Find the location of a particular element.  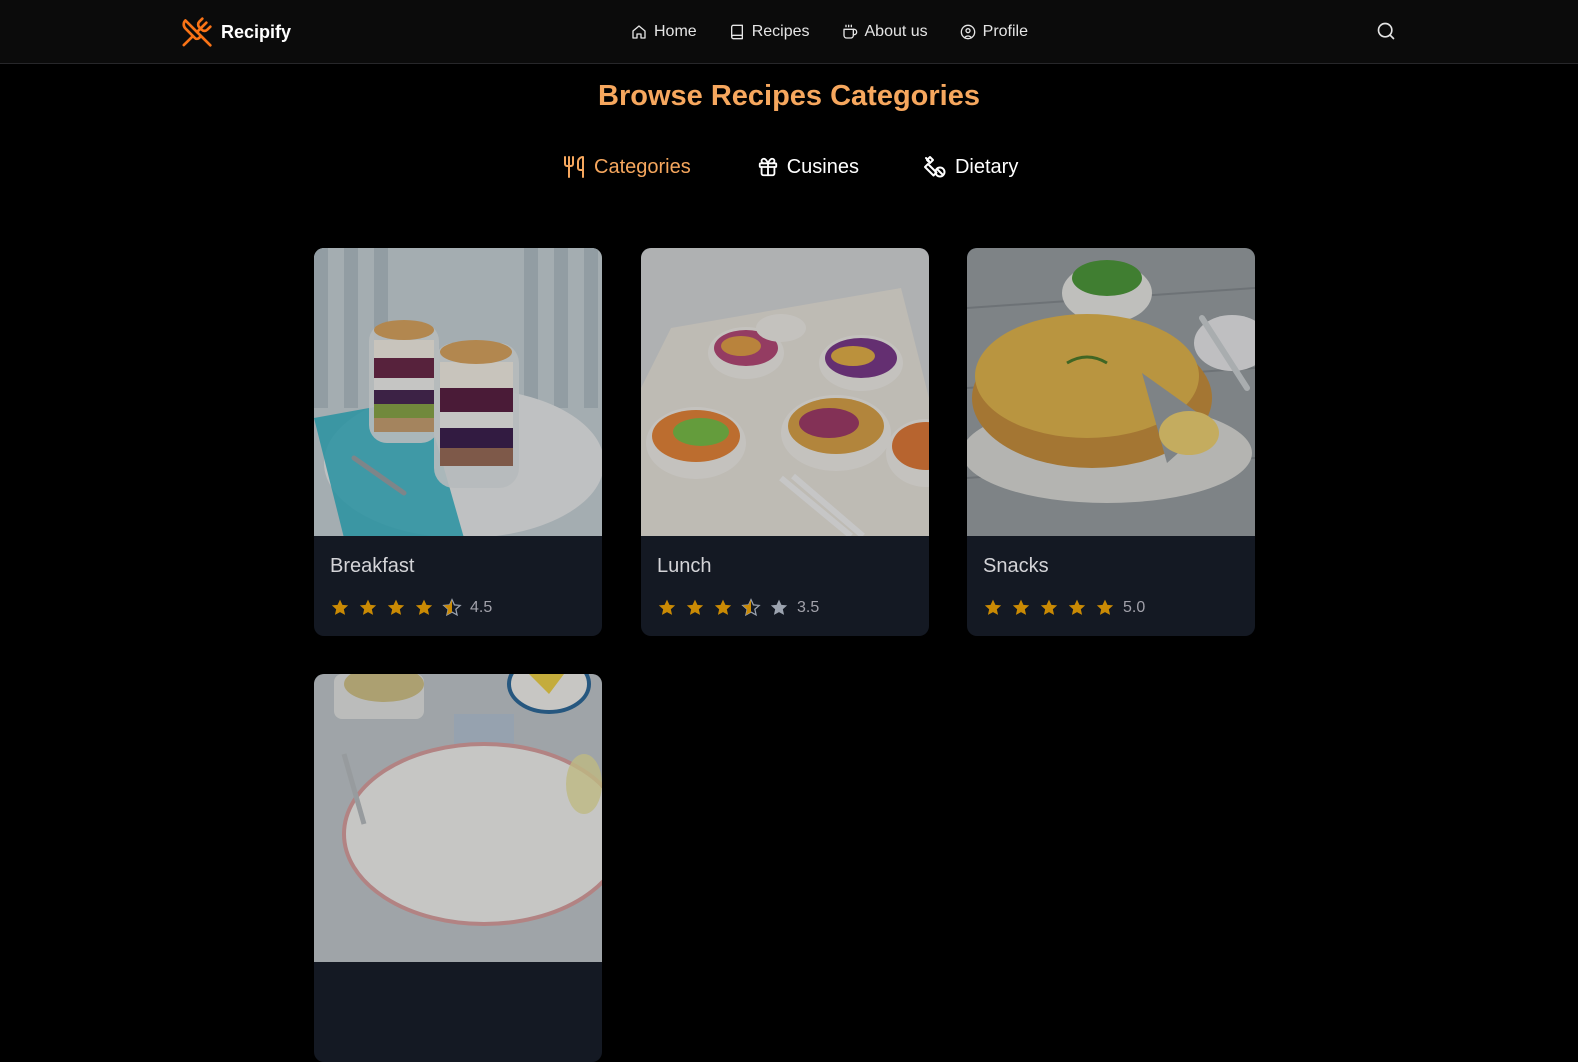

tab-cusines: Cusines is located at coordinates (808, 167).